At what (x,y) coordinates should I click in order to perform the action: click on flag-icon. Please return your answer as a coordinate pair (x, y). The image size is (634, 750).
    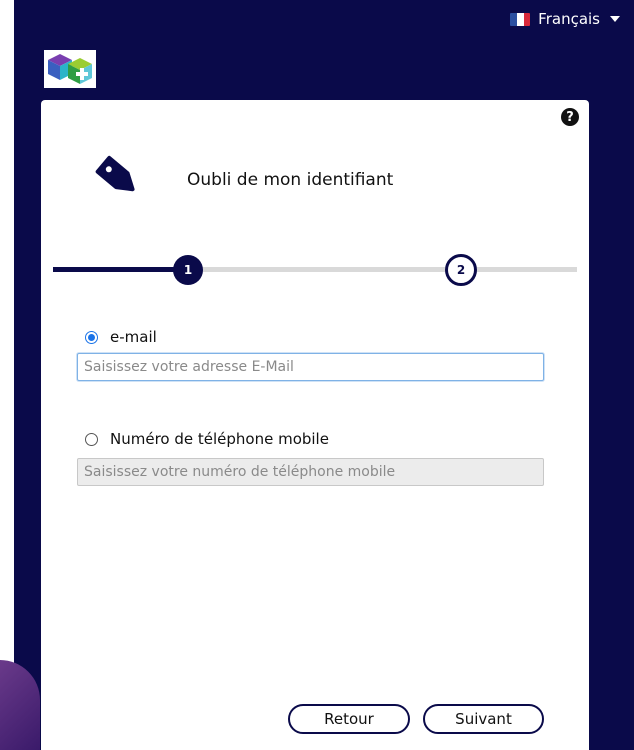
    Looking at the image, I should click on (520, 19).